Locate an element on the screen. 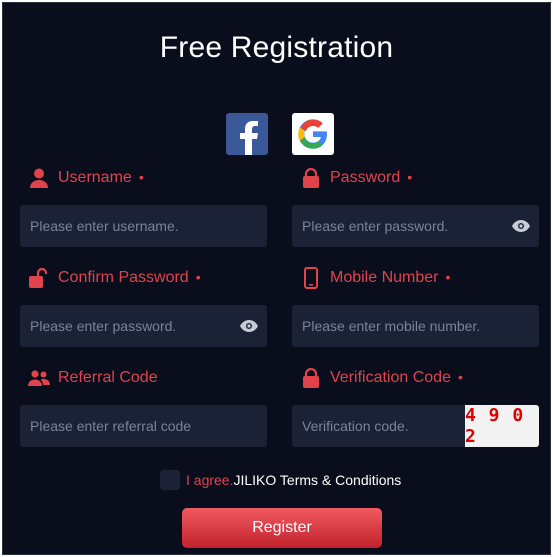  show-confirm-password-eye-icon is located at coordinates (249, 326).